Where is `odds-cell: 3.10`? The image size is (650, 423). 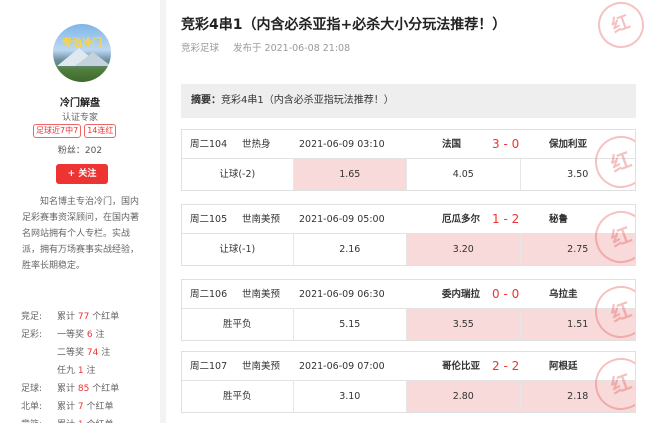
odds-cell: 3.10 is located at coordinates (351, 396).